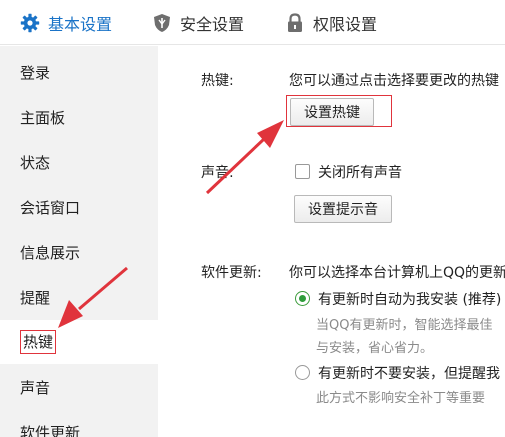 This screenshot has height=437, width=505. Describe the element at coordinates (217, 81) in the screenshot. I see `hotkey-label: 热键:` at that location.